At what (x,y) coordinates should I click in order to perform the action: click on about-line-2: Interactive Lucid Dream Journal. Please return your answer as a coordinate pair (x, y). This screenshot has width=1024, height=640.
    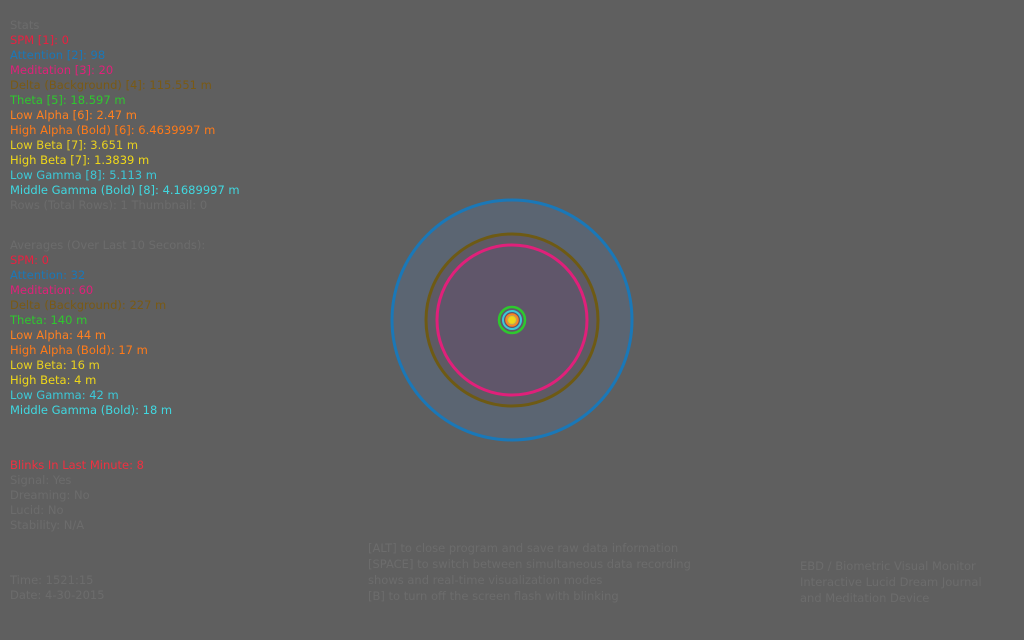
    Looking at the image, I should click on (891, 582).